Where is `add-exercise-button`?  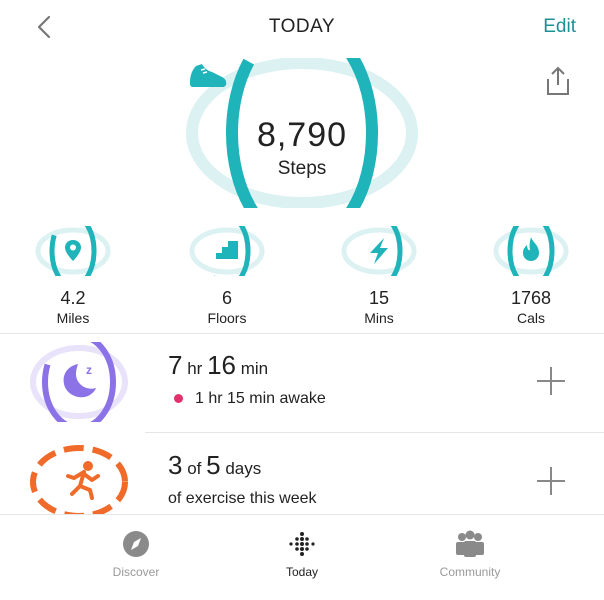
add-exercise-button is located at coordinates (551, 481).